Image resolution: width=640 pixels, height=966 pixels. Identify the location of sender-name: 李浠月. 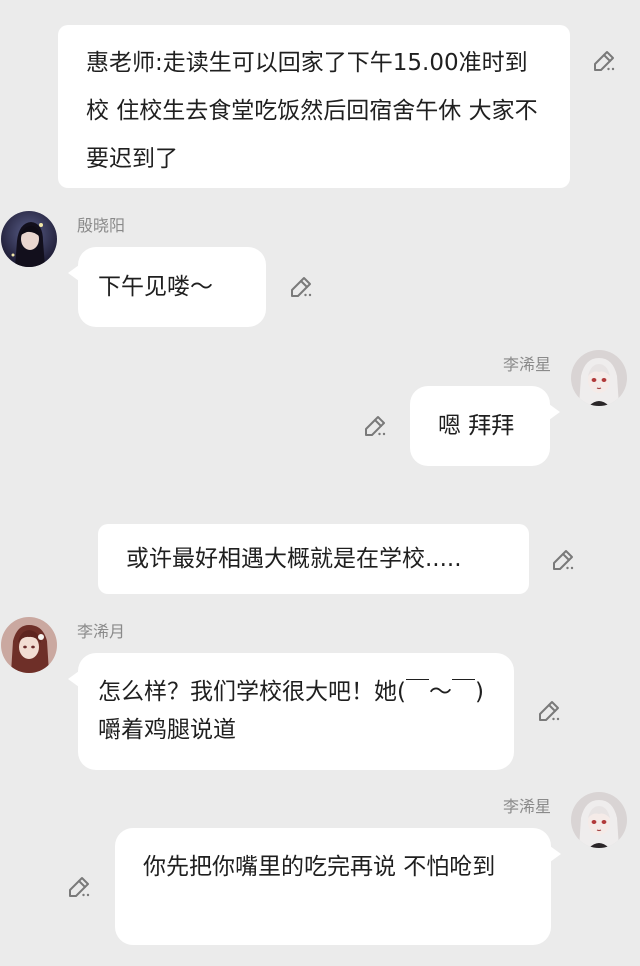
(101, 631).